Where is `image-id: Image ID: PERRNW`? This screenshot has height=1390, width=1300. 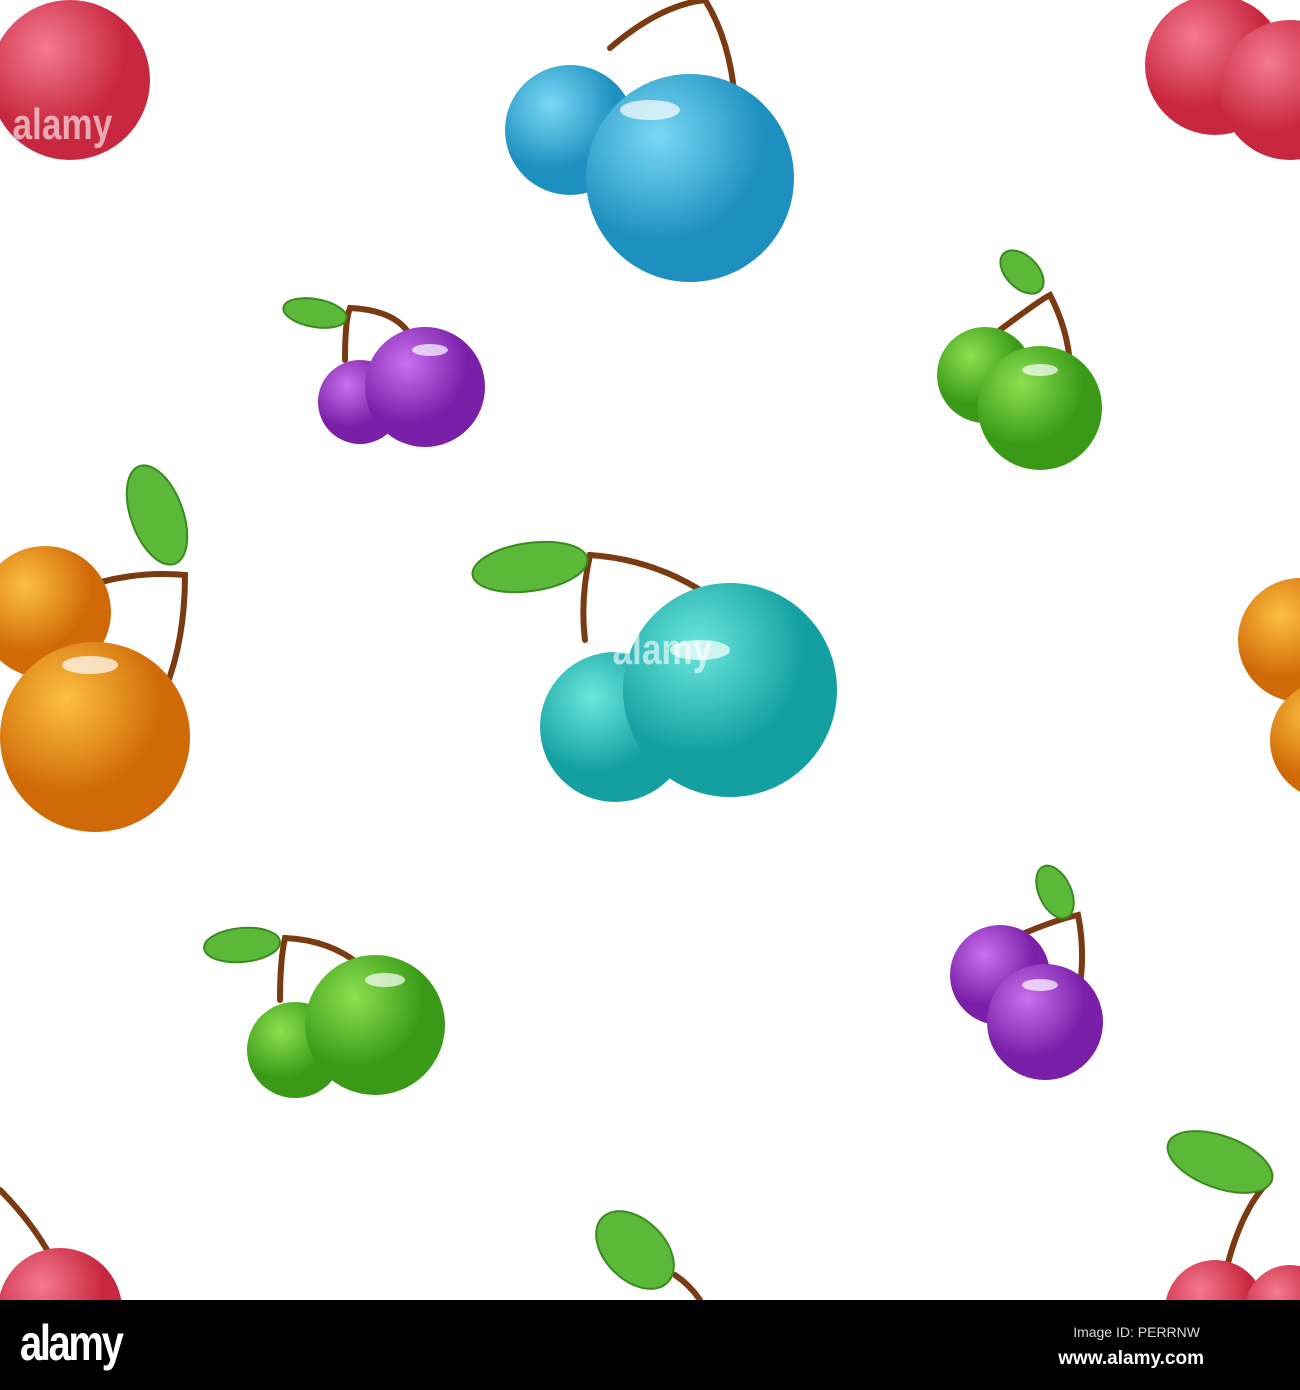
image-id: Image ID: PERRNW is located at coordinates (1136, 1332).